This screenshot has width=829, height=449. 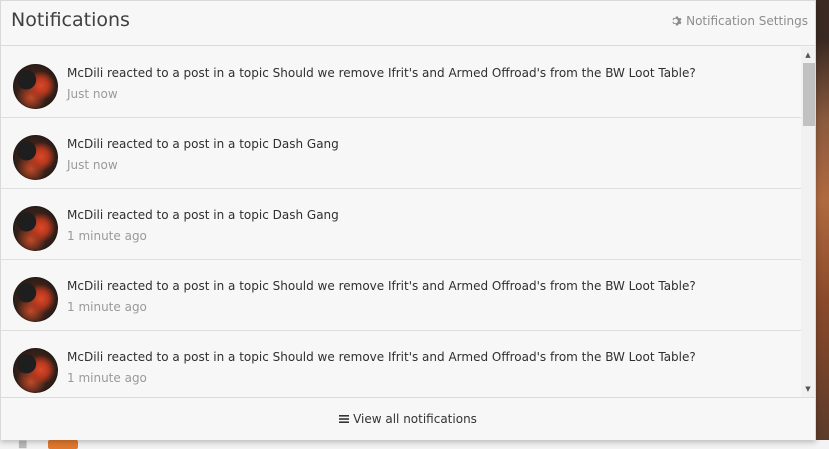 I want to click on view-all-label: View all notifications, so click(x=415, y=419).